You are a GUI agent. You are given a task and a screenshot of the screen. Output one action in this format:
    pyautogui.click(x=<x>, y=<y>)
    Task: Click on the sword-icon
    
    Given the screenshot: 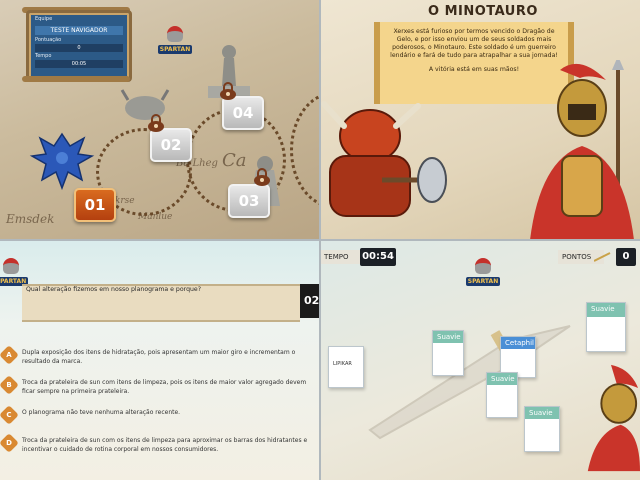 What is the action you would take?
    pyautogui.click(x=602, y=257)
    